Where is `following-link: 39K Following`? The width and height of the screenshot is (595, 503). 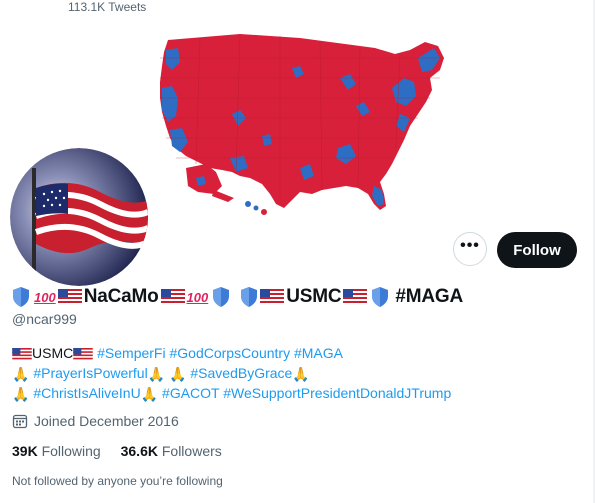 following-link: 39K Following is located at coordinates (56, 451).